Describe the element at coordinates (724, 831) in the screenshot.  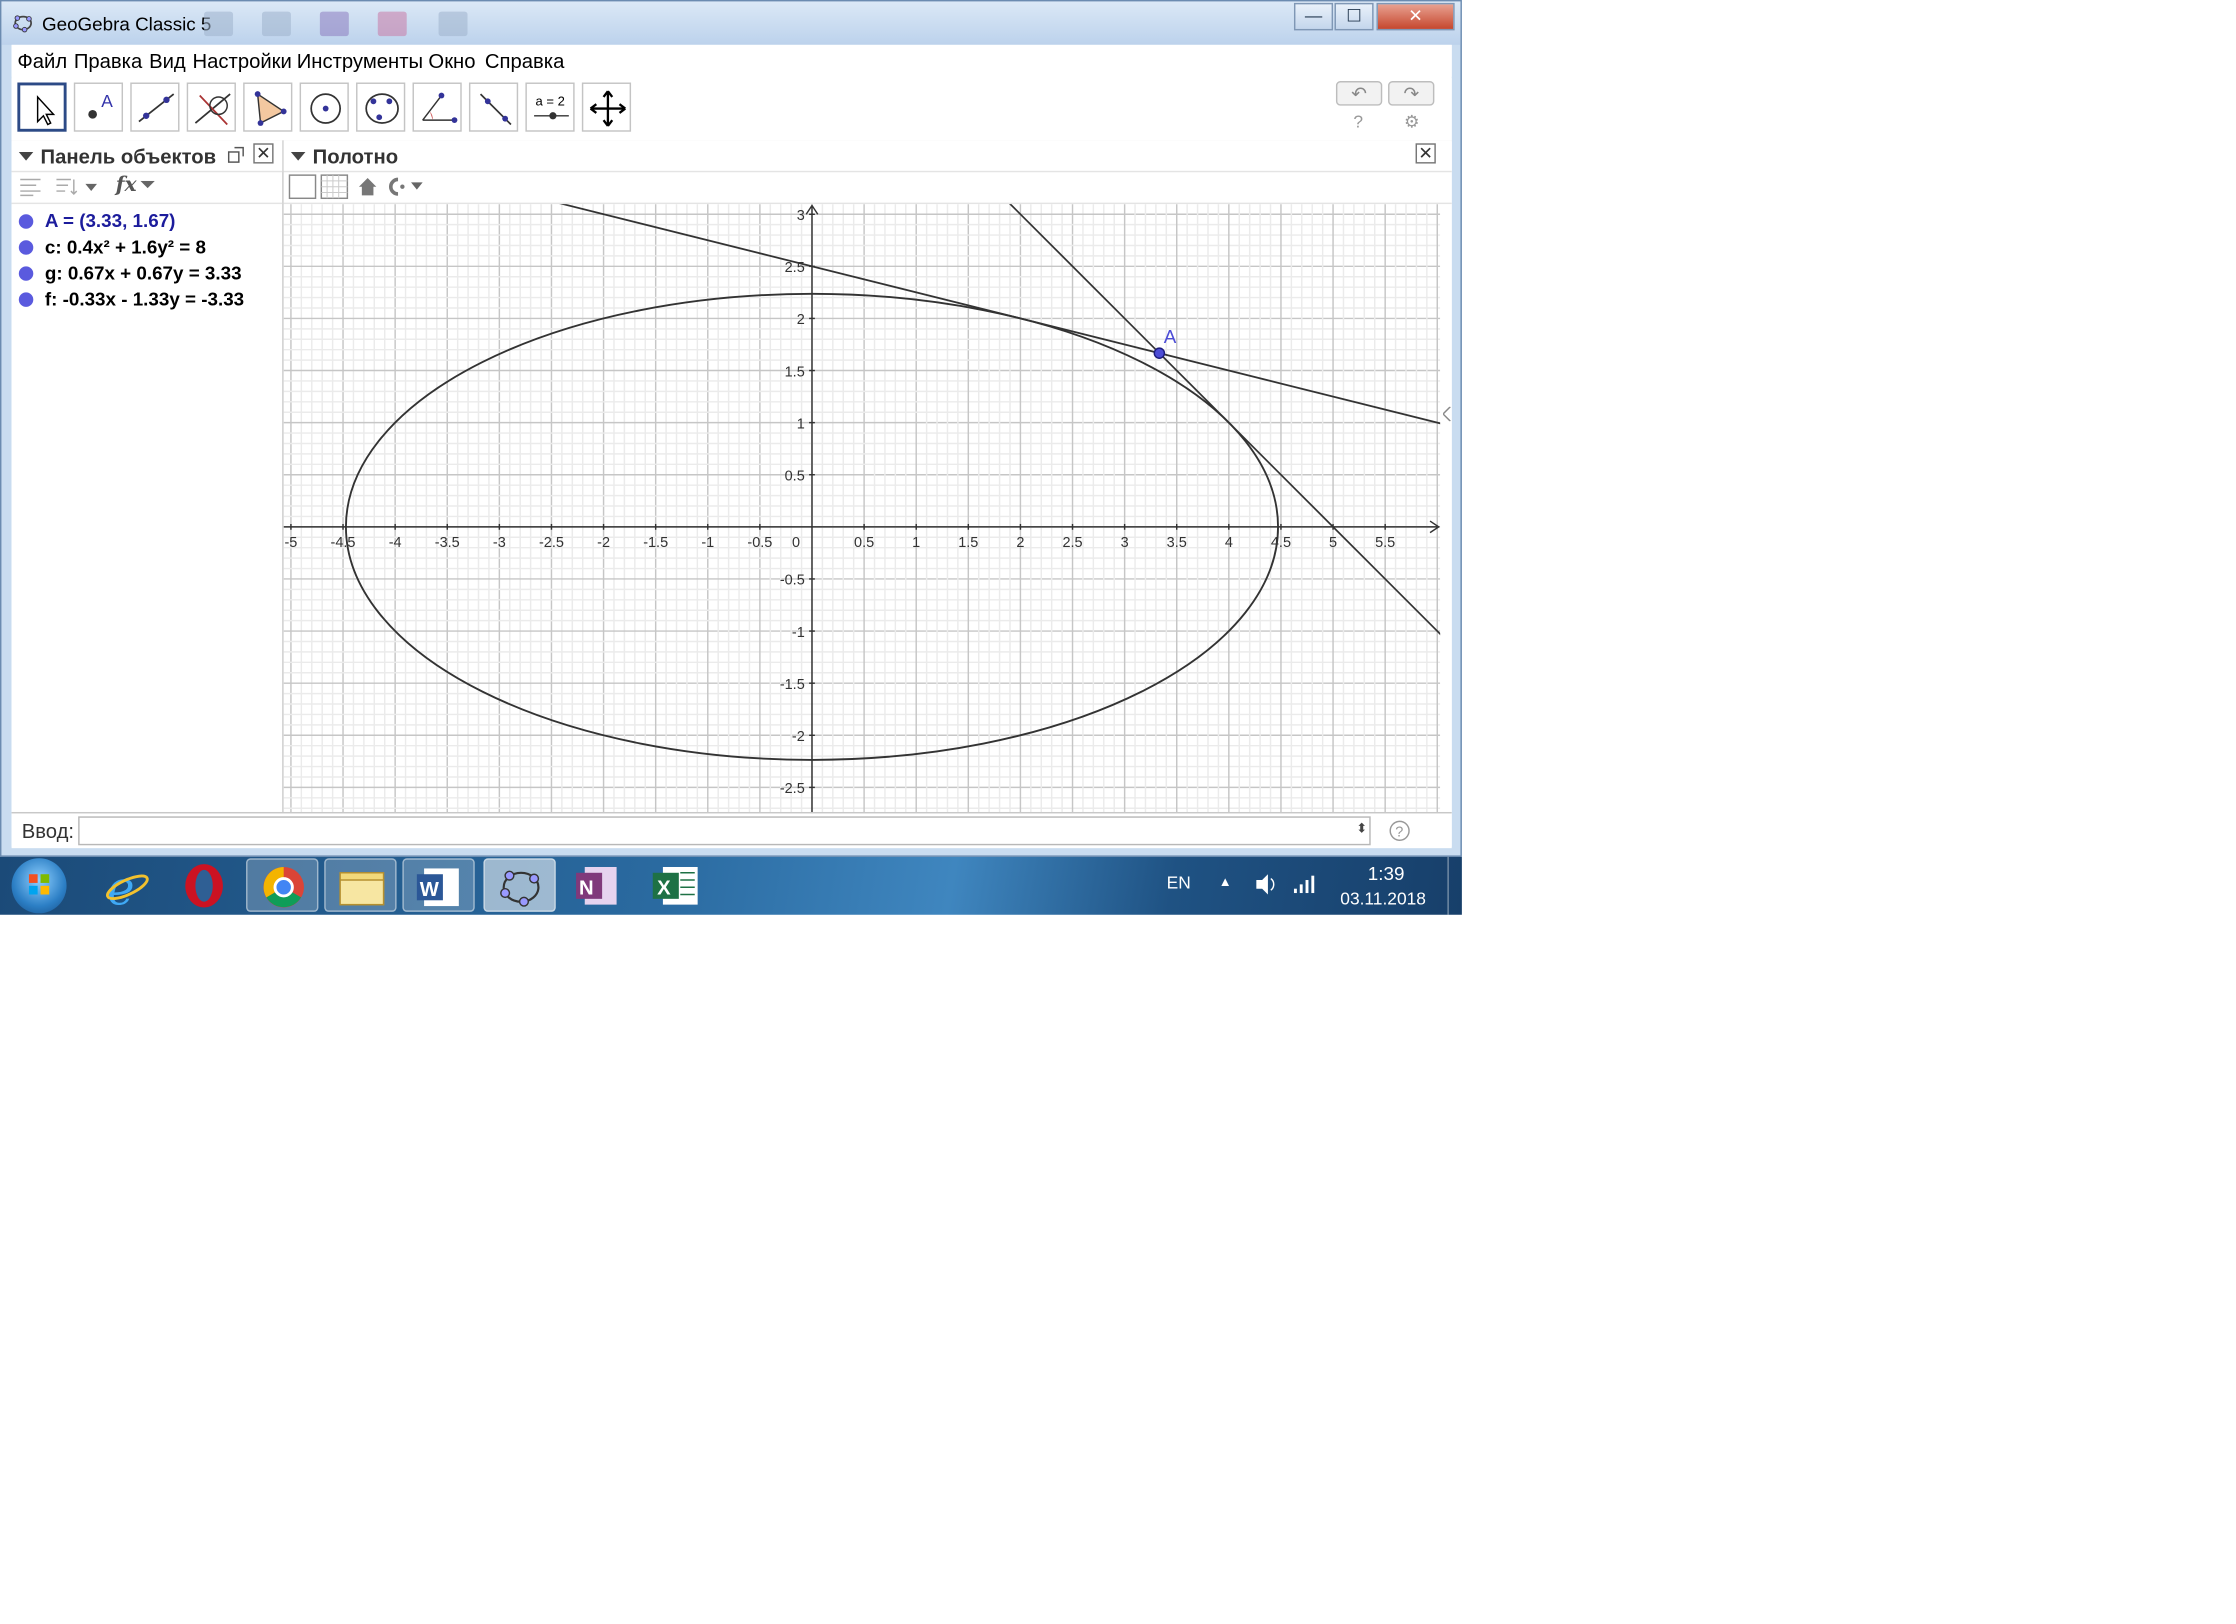
I see `input-field` at that location.